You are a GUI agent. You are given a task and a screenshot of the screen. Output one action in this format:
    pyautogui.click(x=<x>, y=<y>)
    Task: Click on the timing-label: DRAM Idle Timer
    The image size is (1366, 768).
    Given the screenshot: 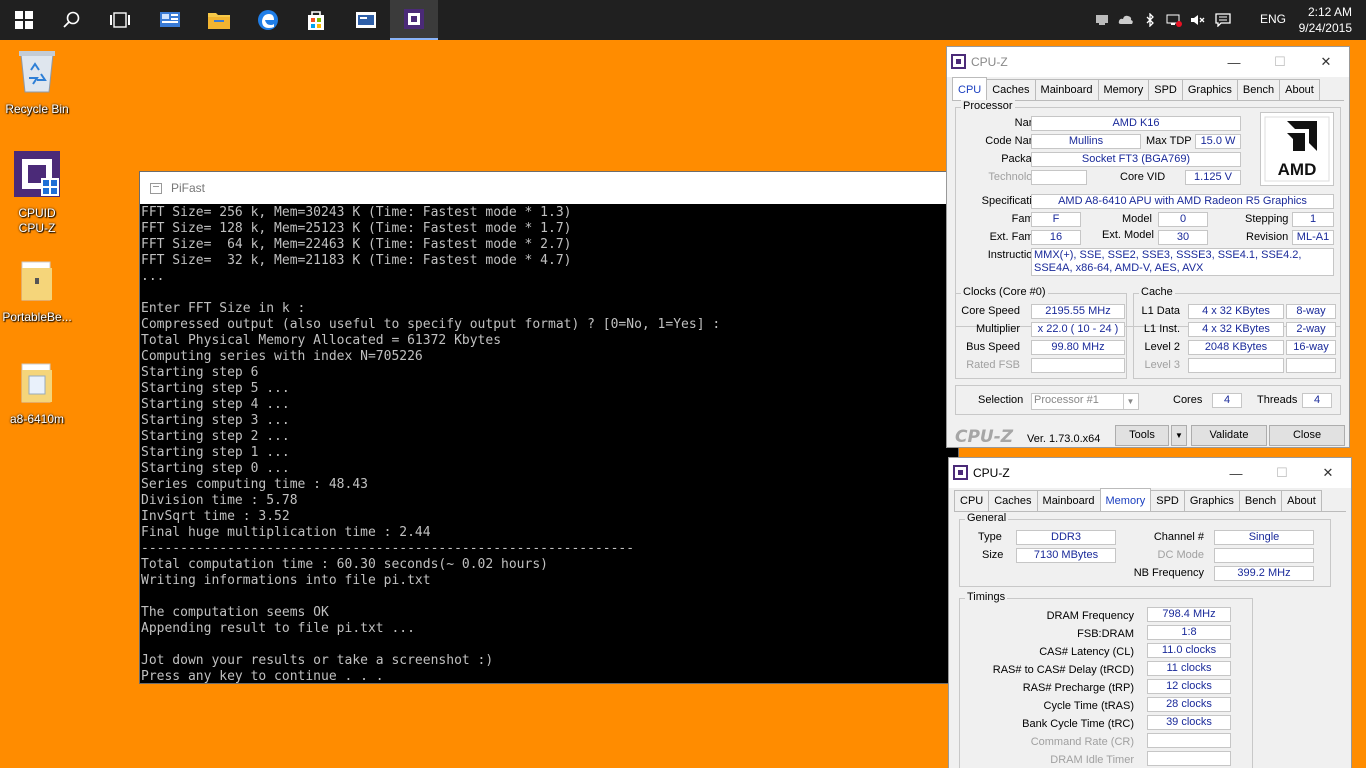 What is the action you would take?
    pyautogui.click(x=1092, y=760)
    